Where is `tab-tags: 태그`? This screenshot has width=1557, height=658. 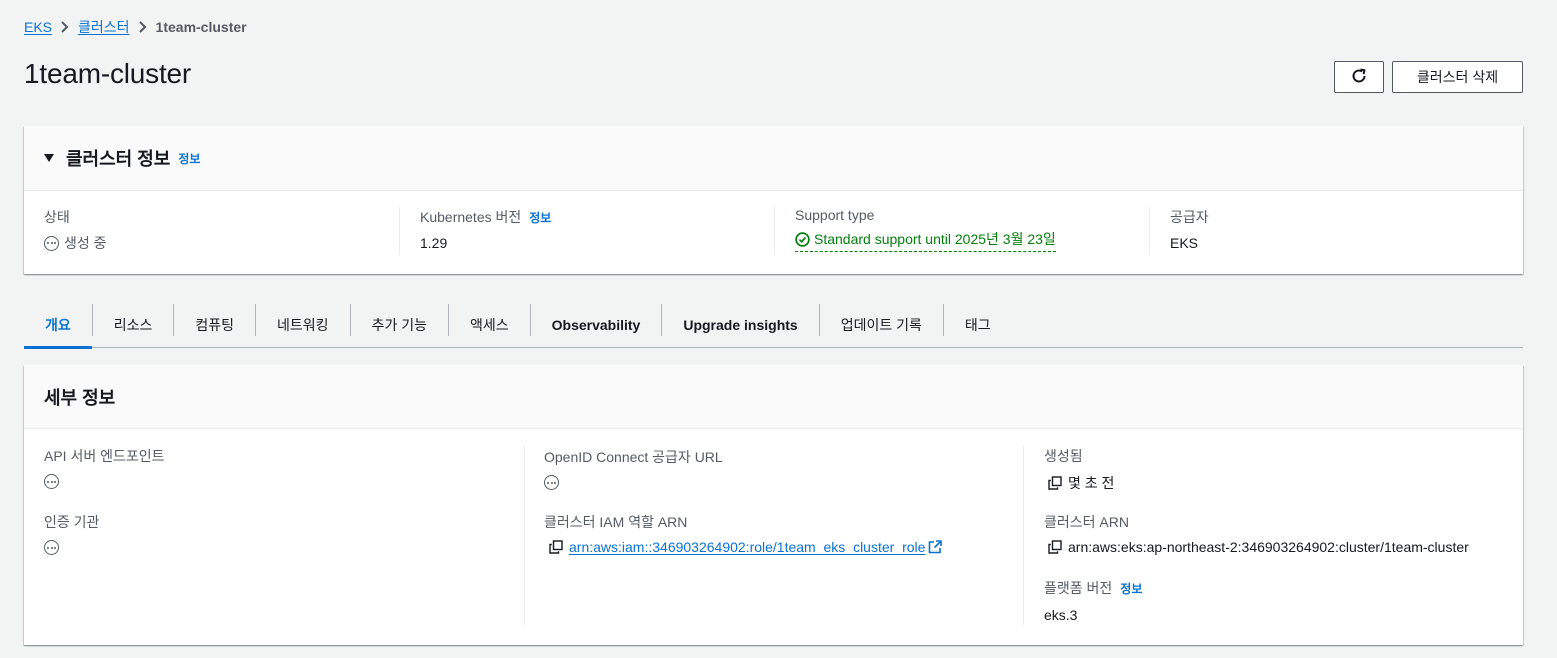
tab-tags: 태그 is located at coordinates (978, 325).